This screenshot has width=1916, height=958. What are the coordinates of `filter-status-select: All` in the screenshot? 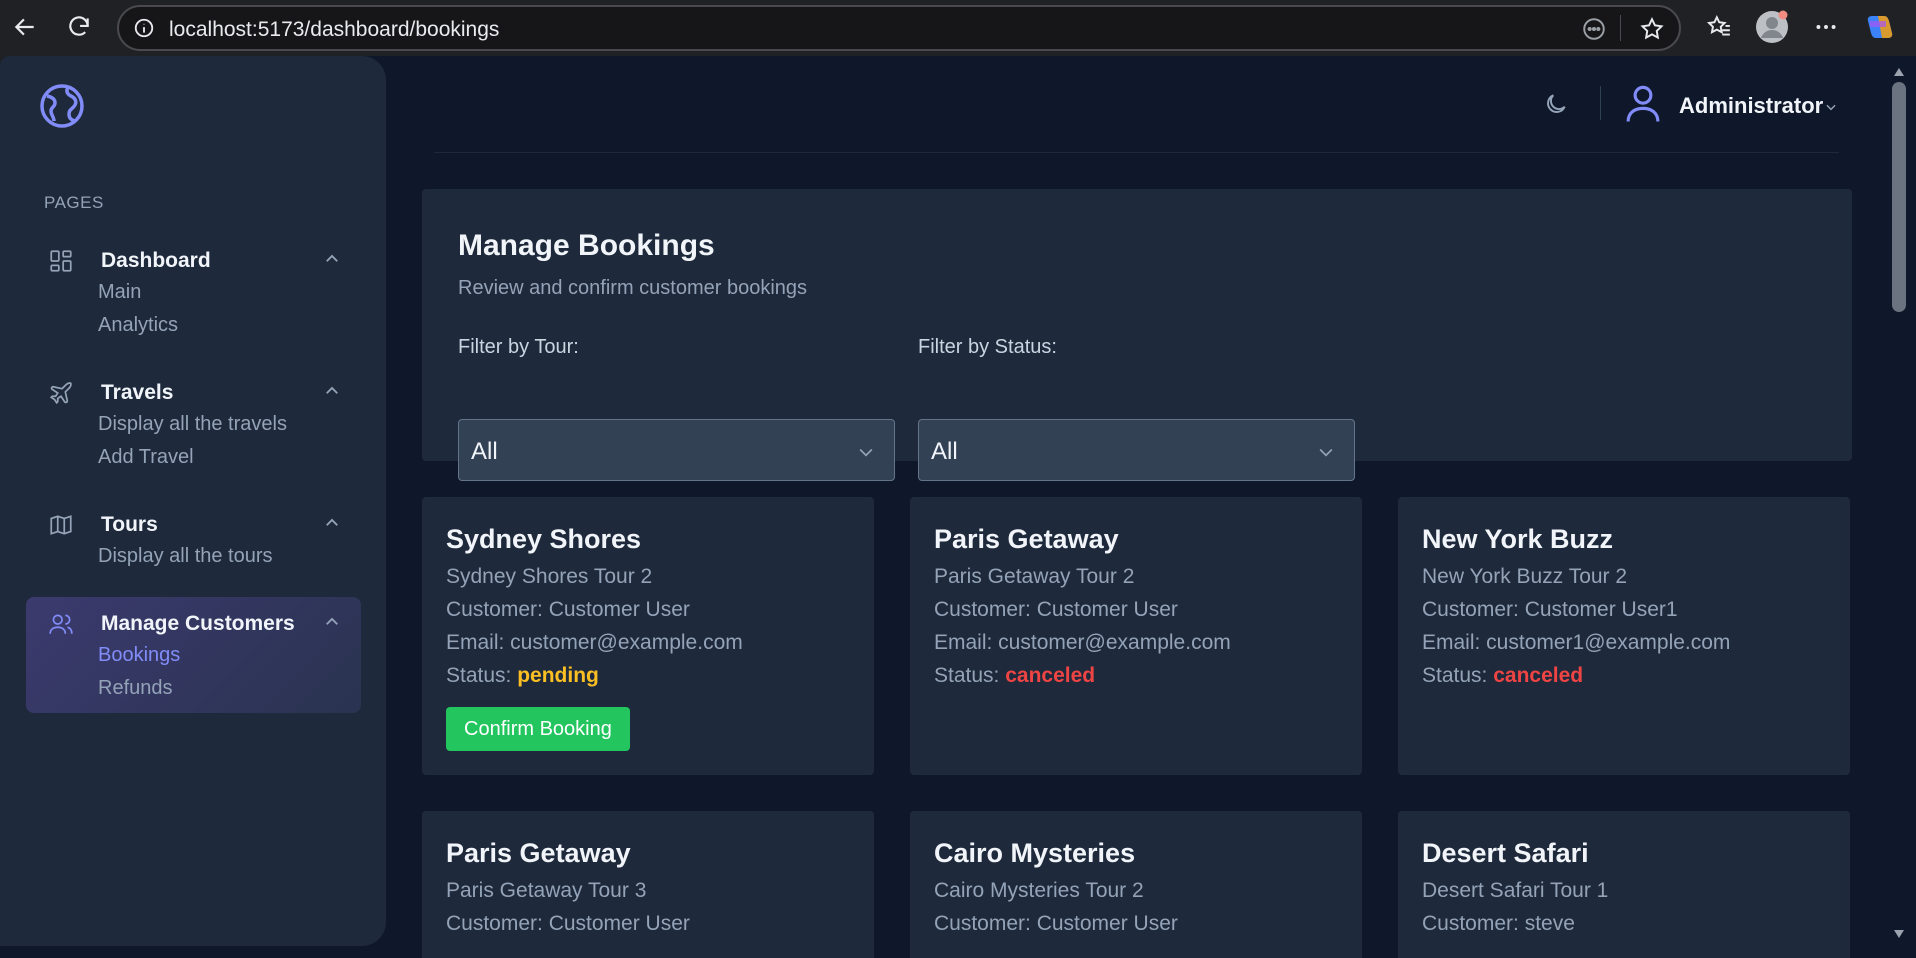 It's located at (1136, 450).